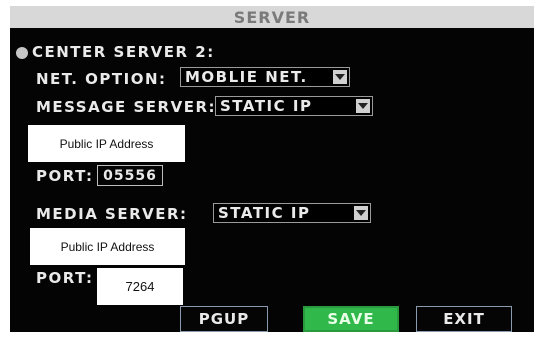 The image size is (540, 338). I want to click on save-button: SAVE, so click(351, 319).